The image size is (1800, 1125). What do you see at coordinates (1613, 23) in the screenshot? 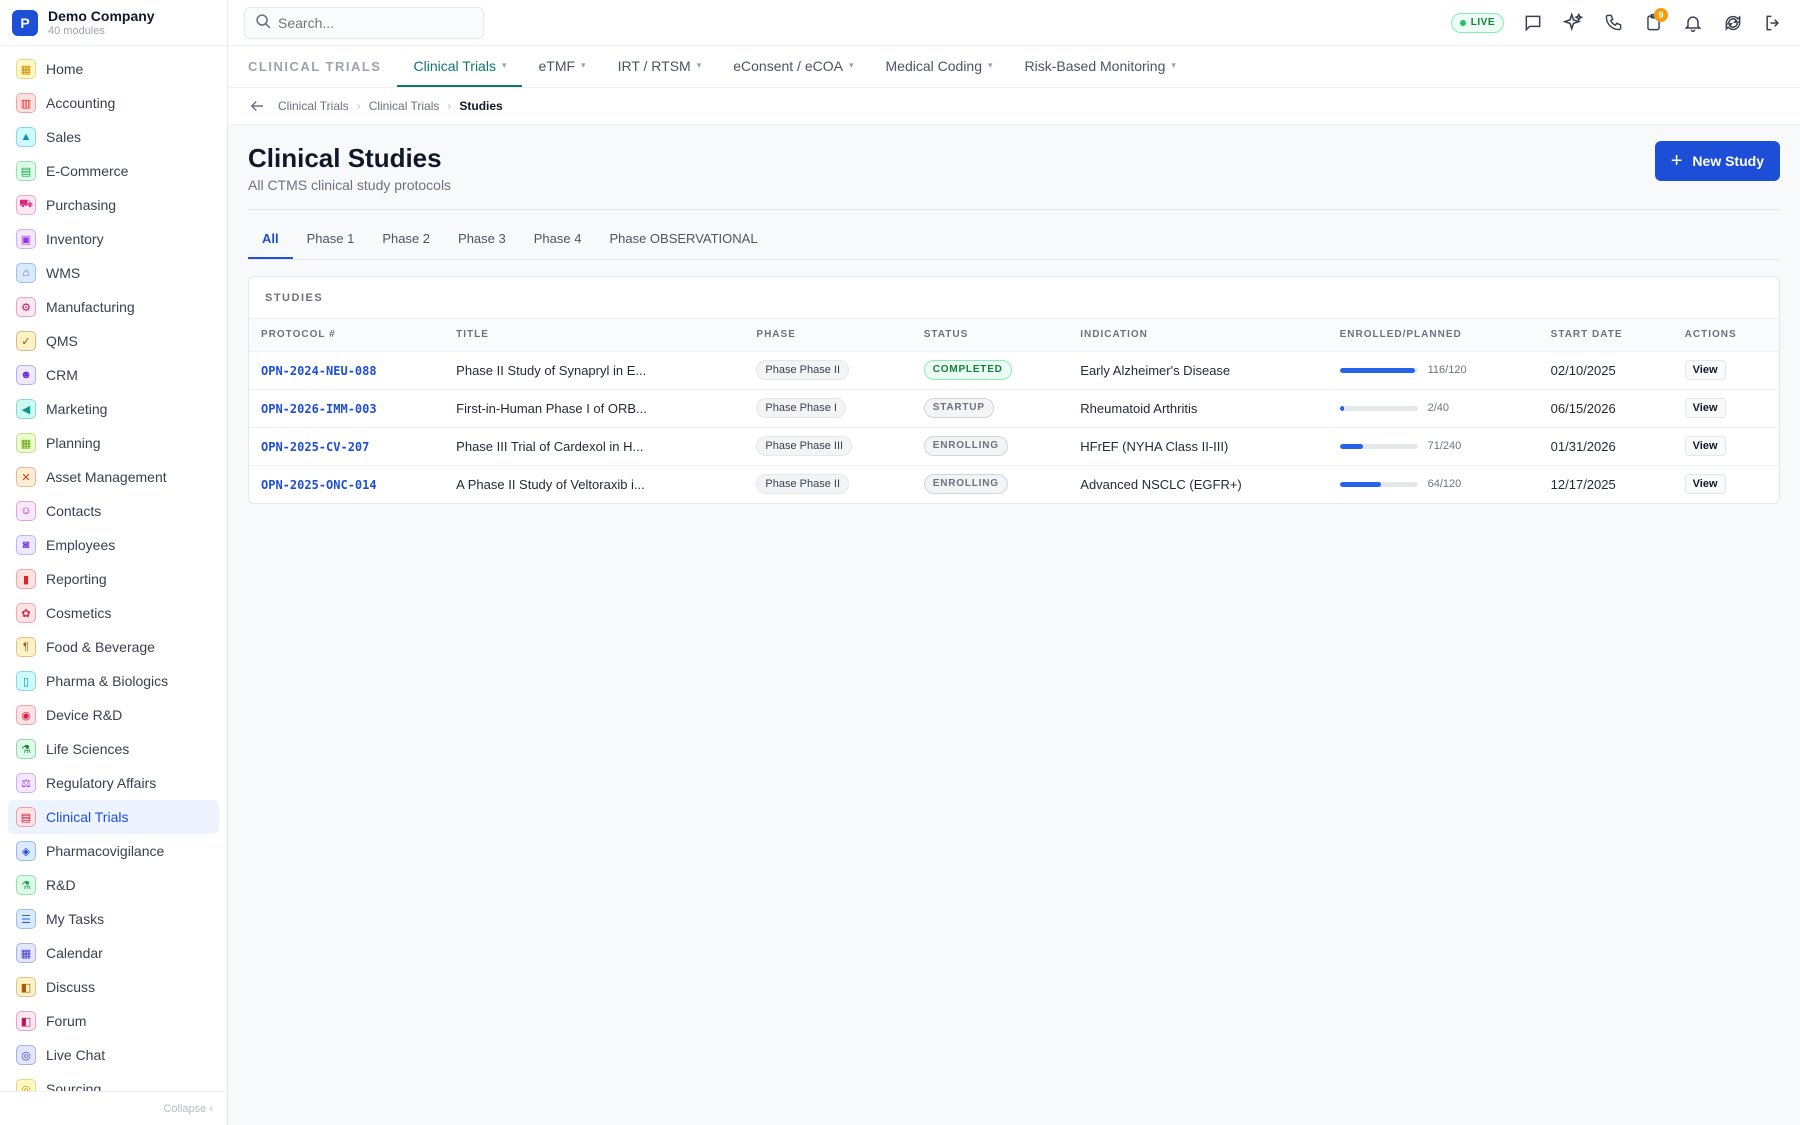
I see `phone-icon` at bounding box center [1613, 23].